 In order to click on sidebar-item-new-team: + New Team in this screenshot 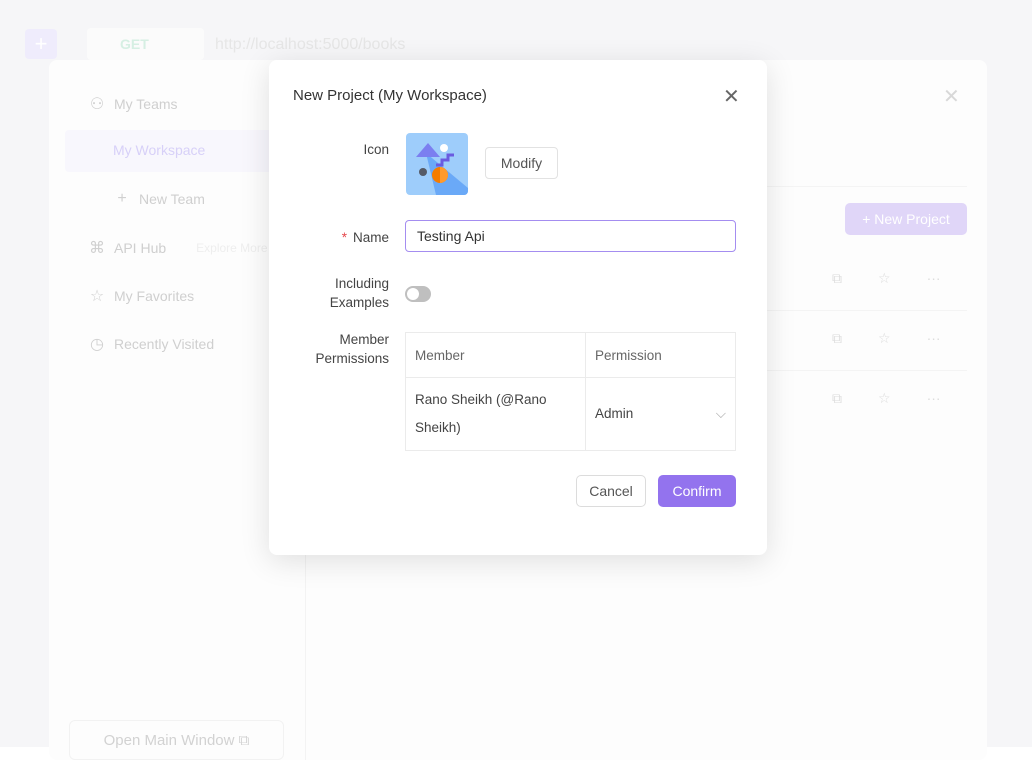, I will do `click(159, 199)`.